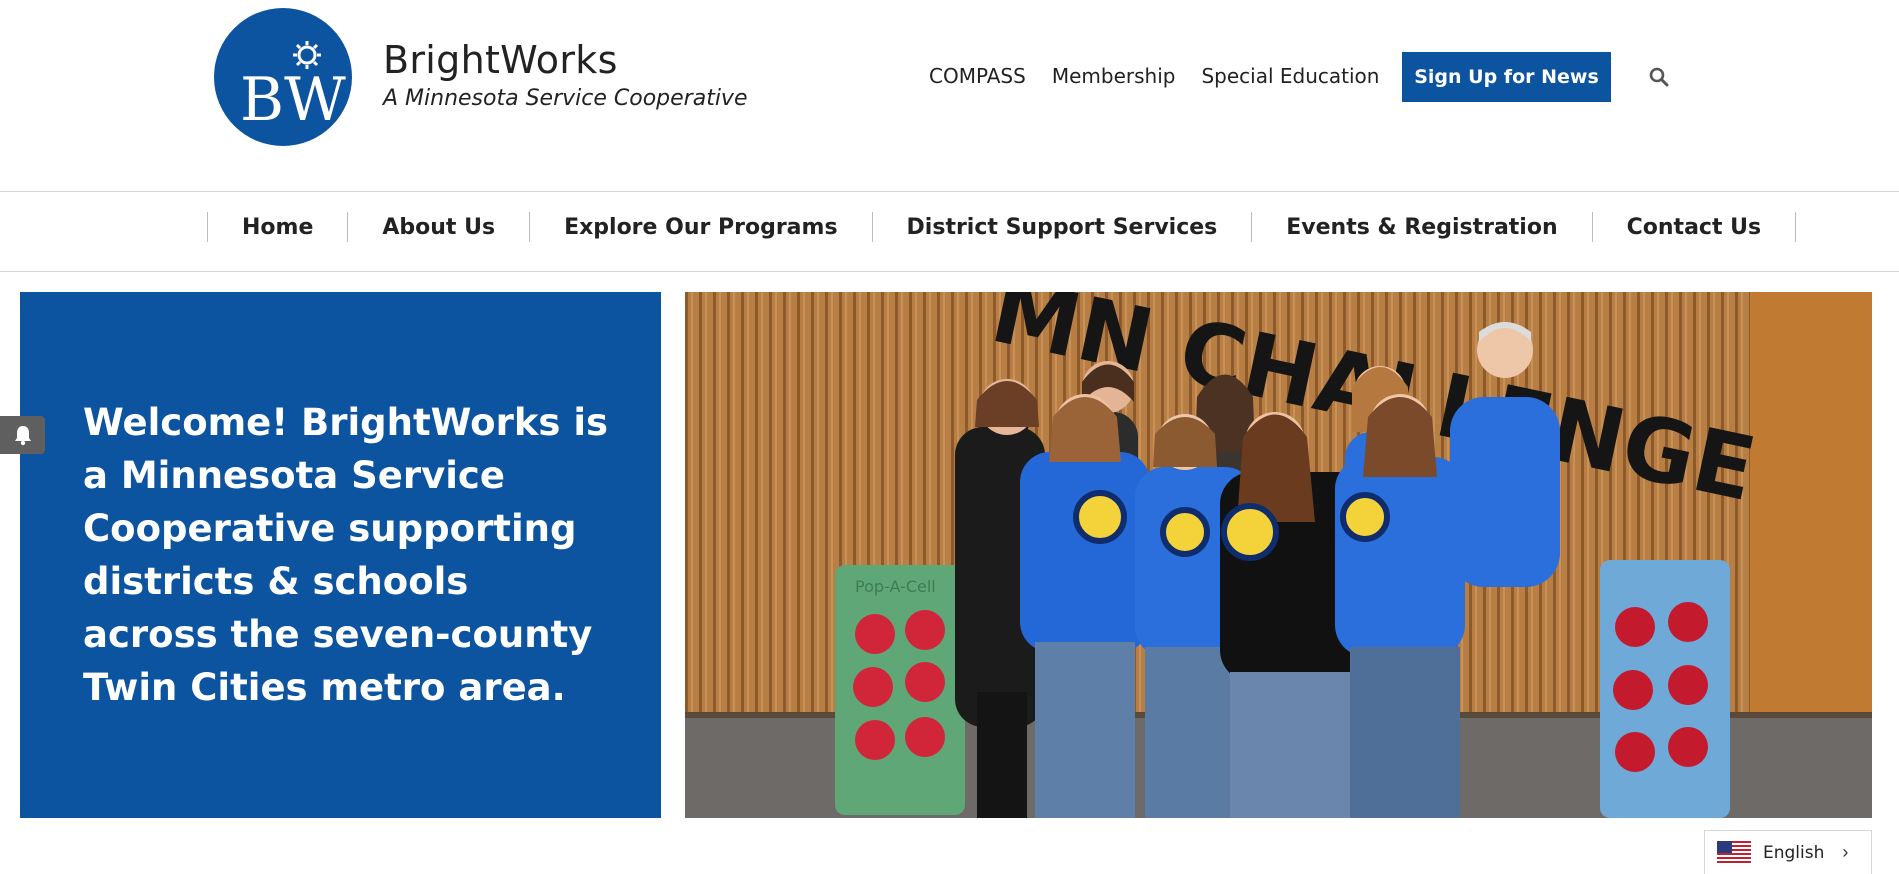 The height and width of the screenshot is (874, 1899). I want to click on nav-item-events-registration: Events & Registration, so click(1421, 227).